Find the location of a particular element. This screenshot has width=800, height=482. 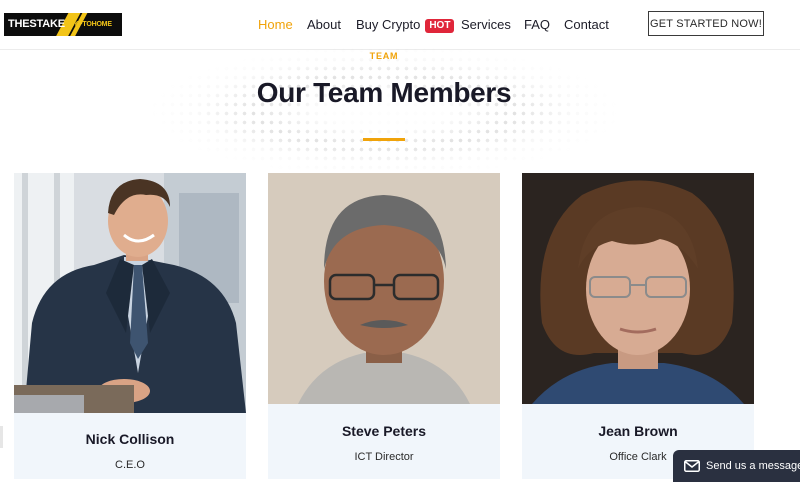

site-logo: THESTAKE CRYPTOHOME is located at coordinates (63, 24).